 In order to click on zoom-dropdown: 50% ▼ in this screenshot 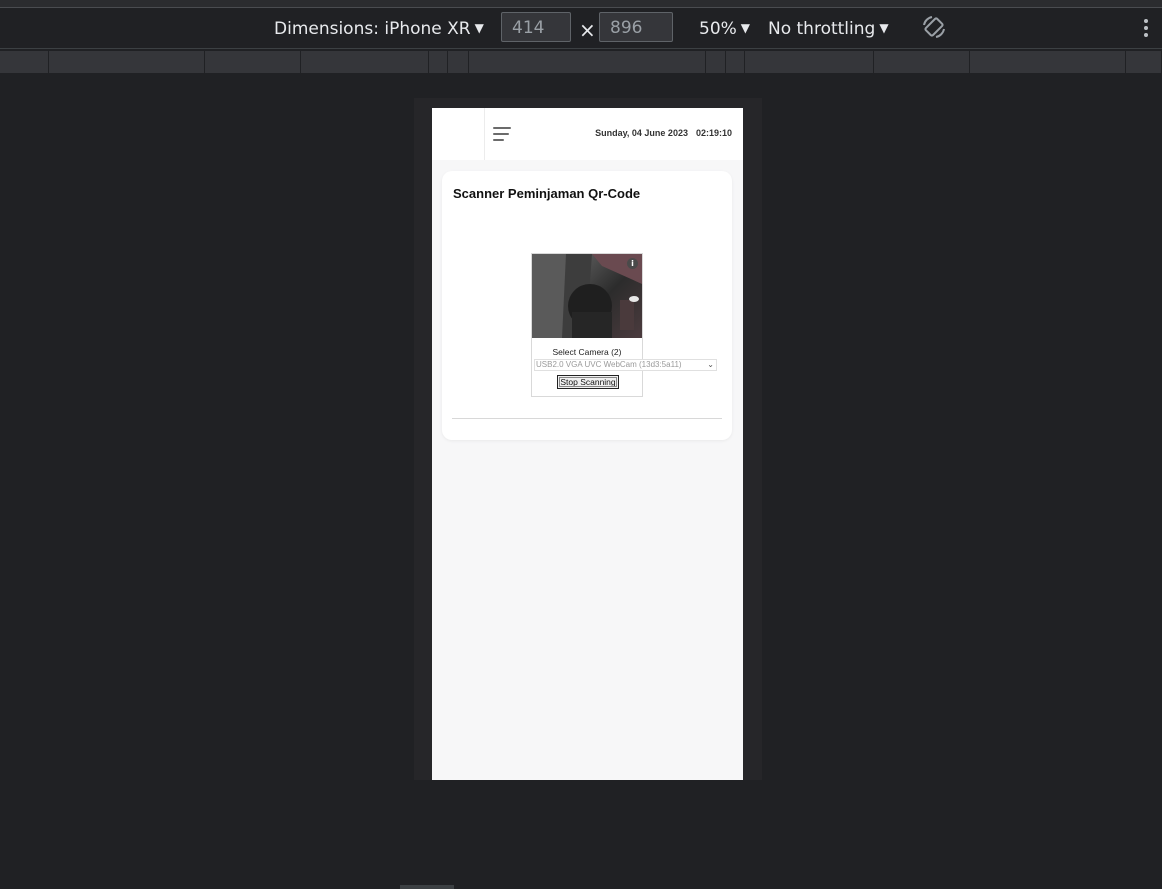, I will do `click(724, 28)`.